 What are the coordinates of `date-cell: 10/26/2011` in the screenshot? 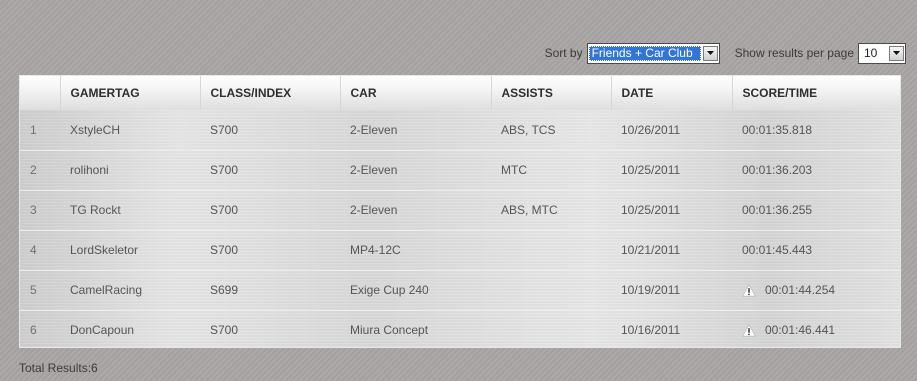 It's located at (651, 129).